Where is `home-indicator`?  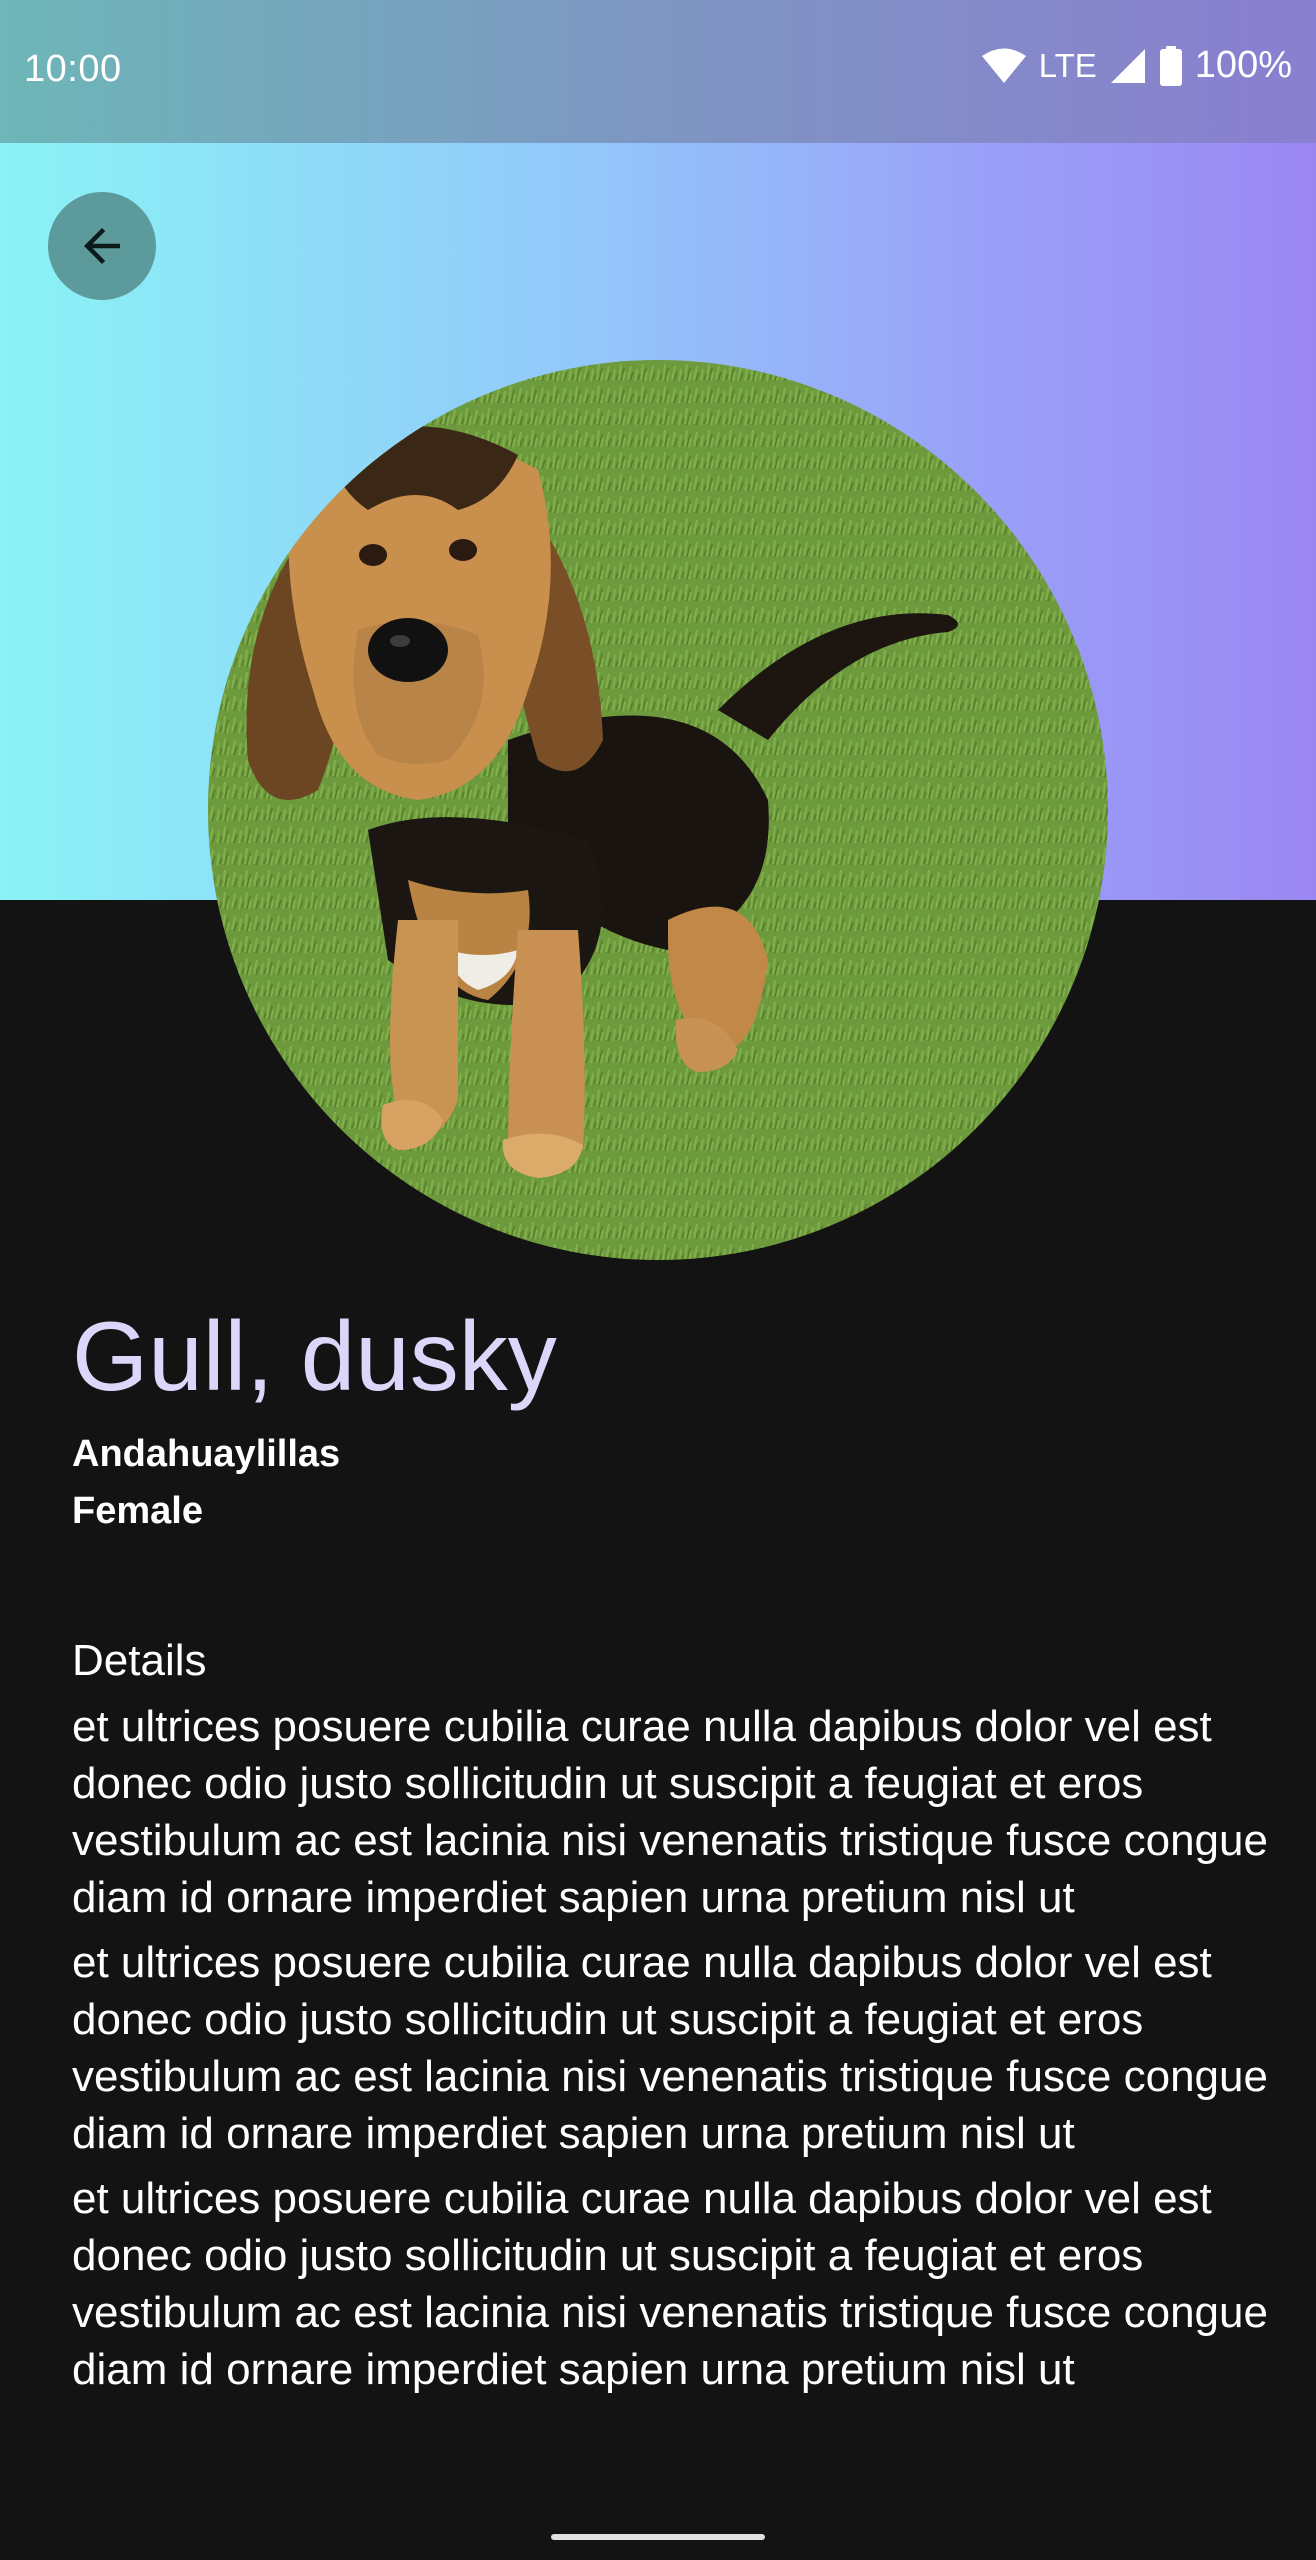 home-indicator is located at coordinates (658, 2537).